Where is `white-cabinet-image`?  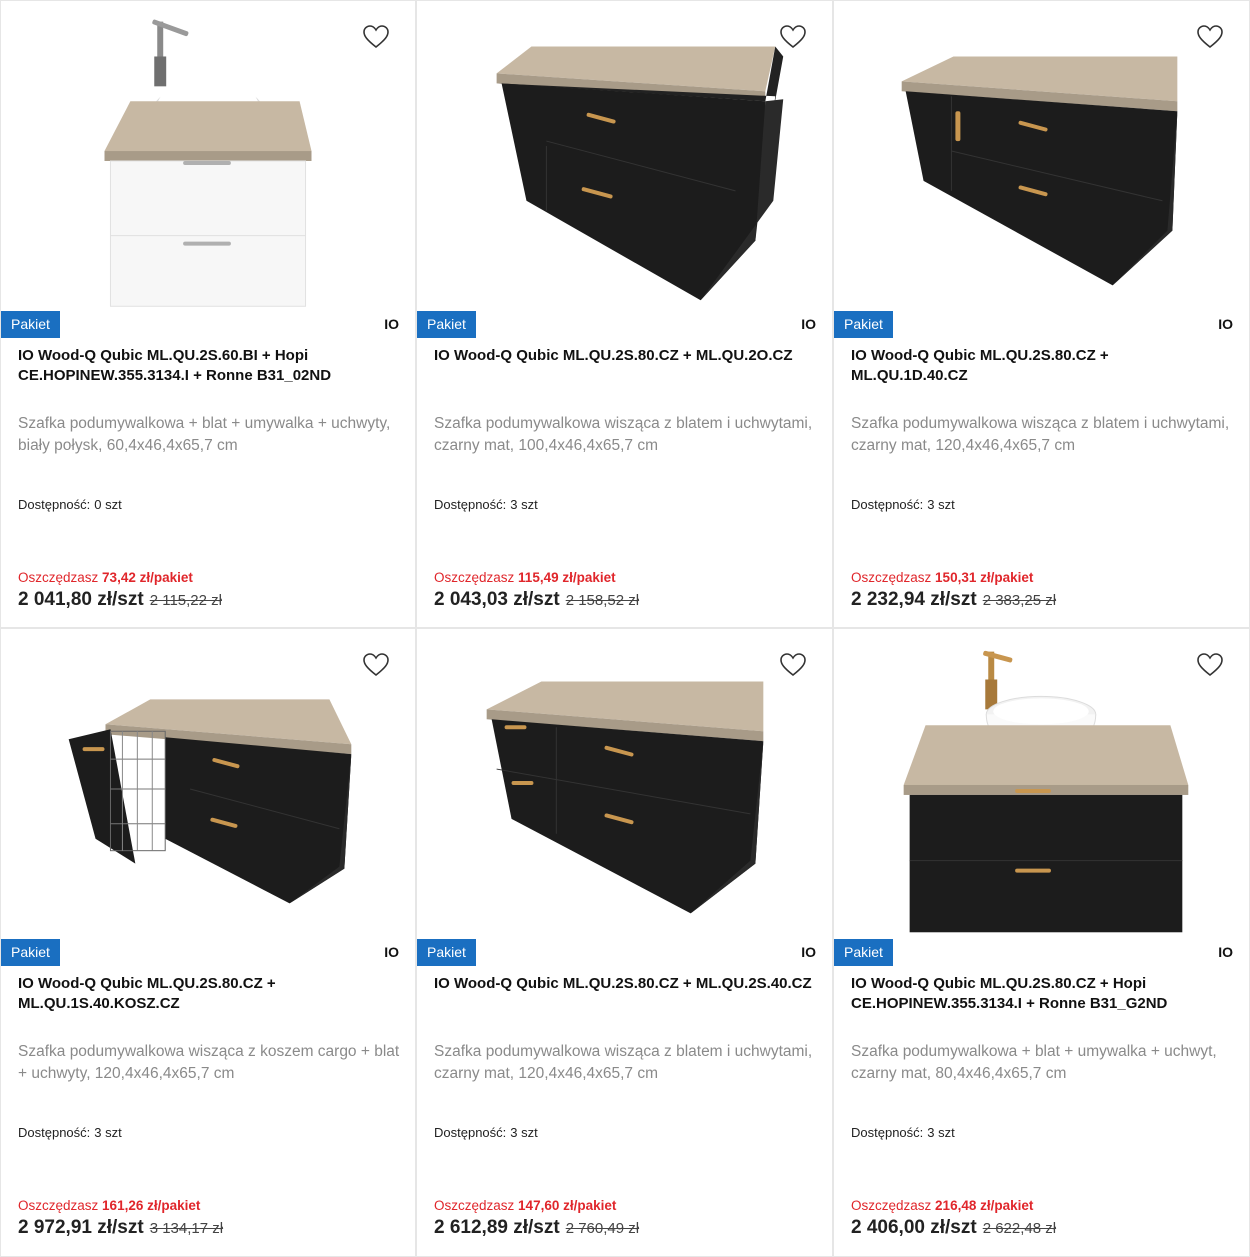 white-cabinet-image is located at coordinates (208, 163).